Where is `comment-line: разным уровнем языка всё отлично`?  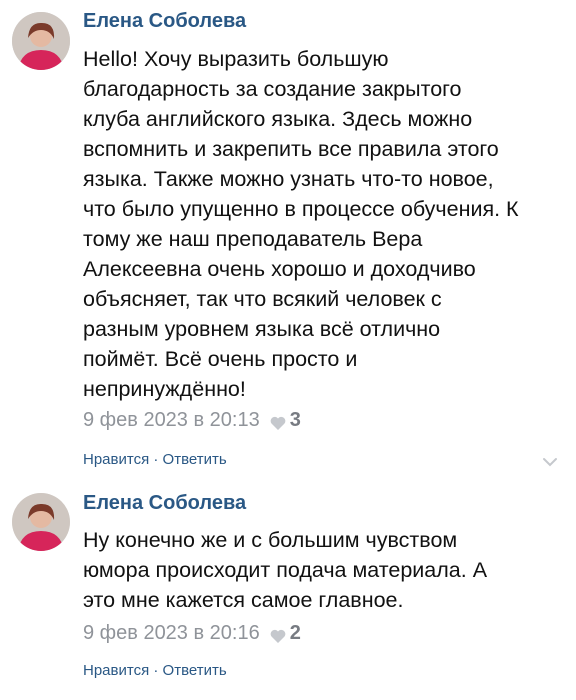 comment-line: разным уровнем языка всё отлично is located at coordinates (262, 329).